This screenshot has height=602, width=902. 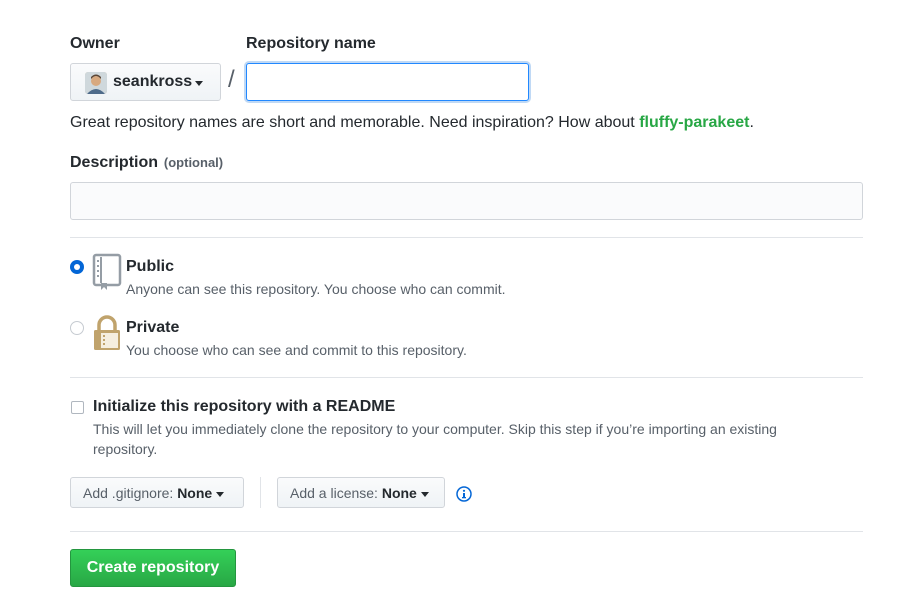 What do you see at coordinates (195, 493) in the screenshot?
I see `gitignore-value: None` at bounding box center [195, 493].